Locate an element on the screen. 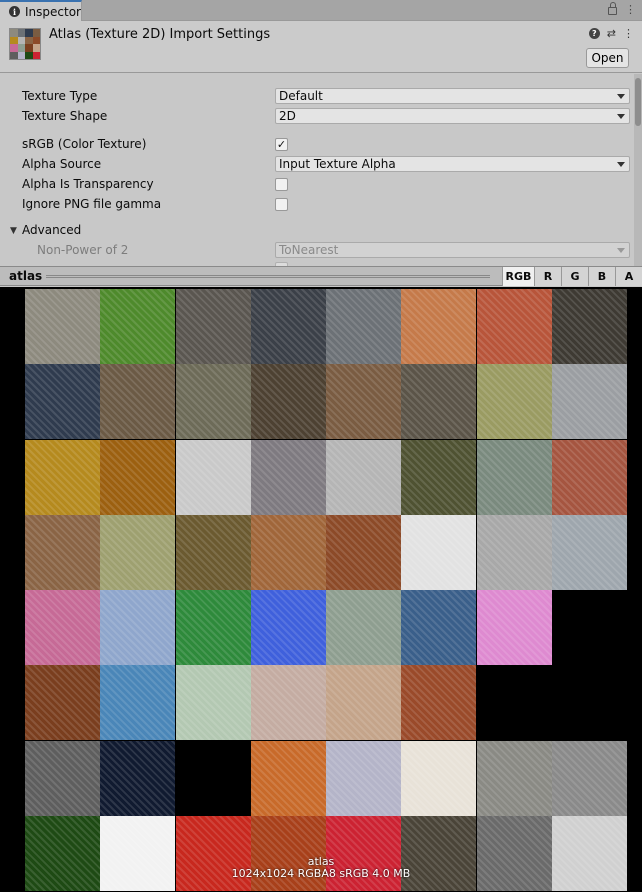  row-alpha-is-transparency: Alpha Is Transparency is located at coordinates (327, 184).